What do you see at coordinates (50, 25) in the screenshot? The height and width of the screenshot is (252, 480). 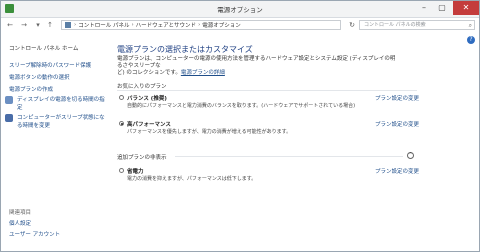 I see `up-arrow-icon: ↑` at bounding box center [50, 25].